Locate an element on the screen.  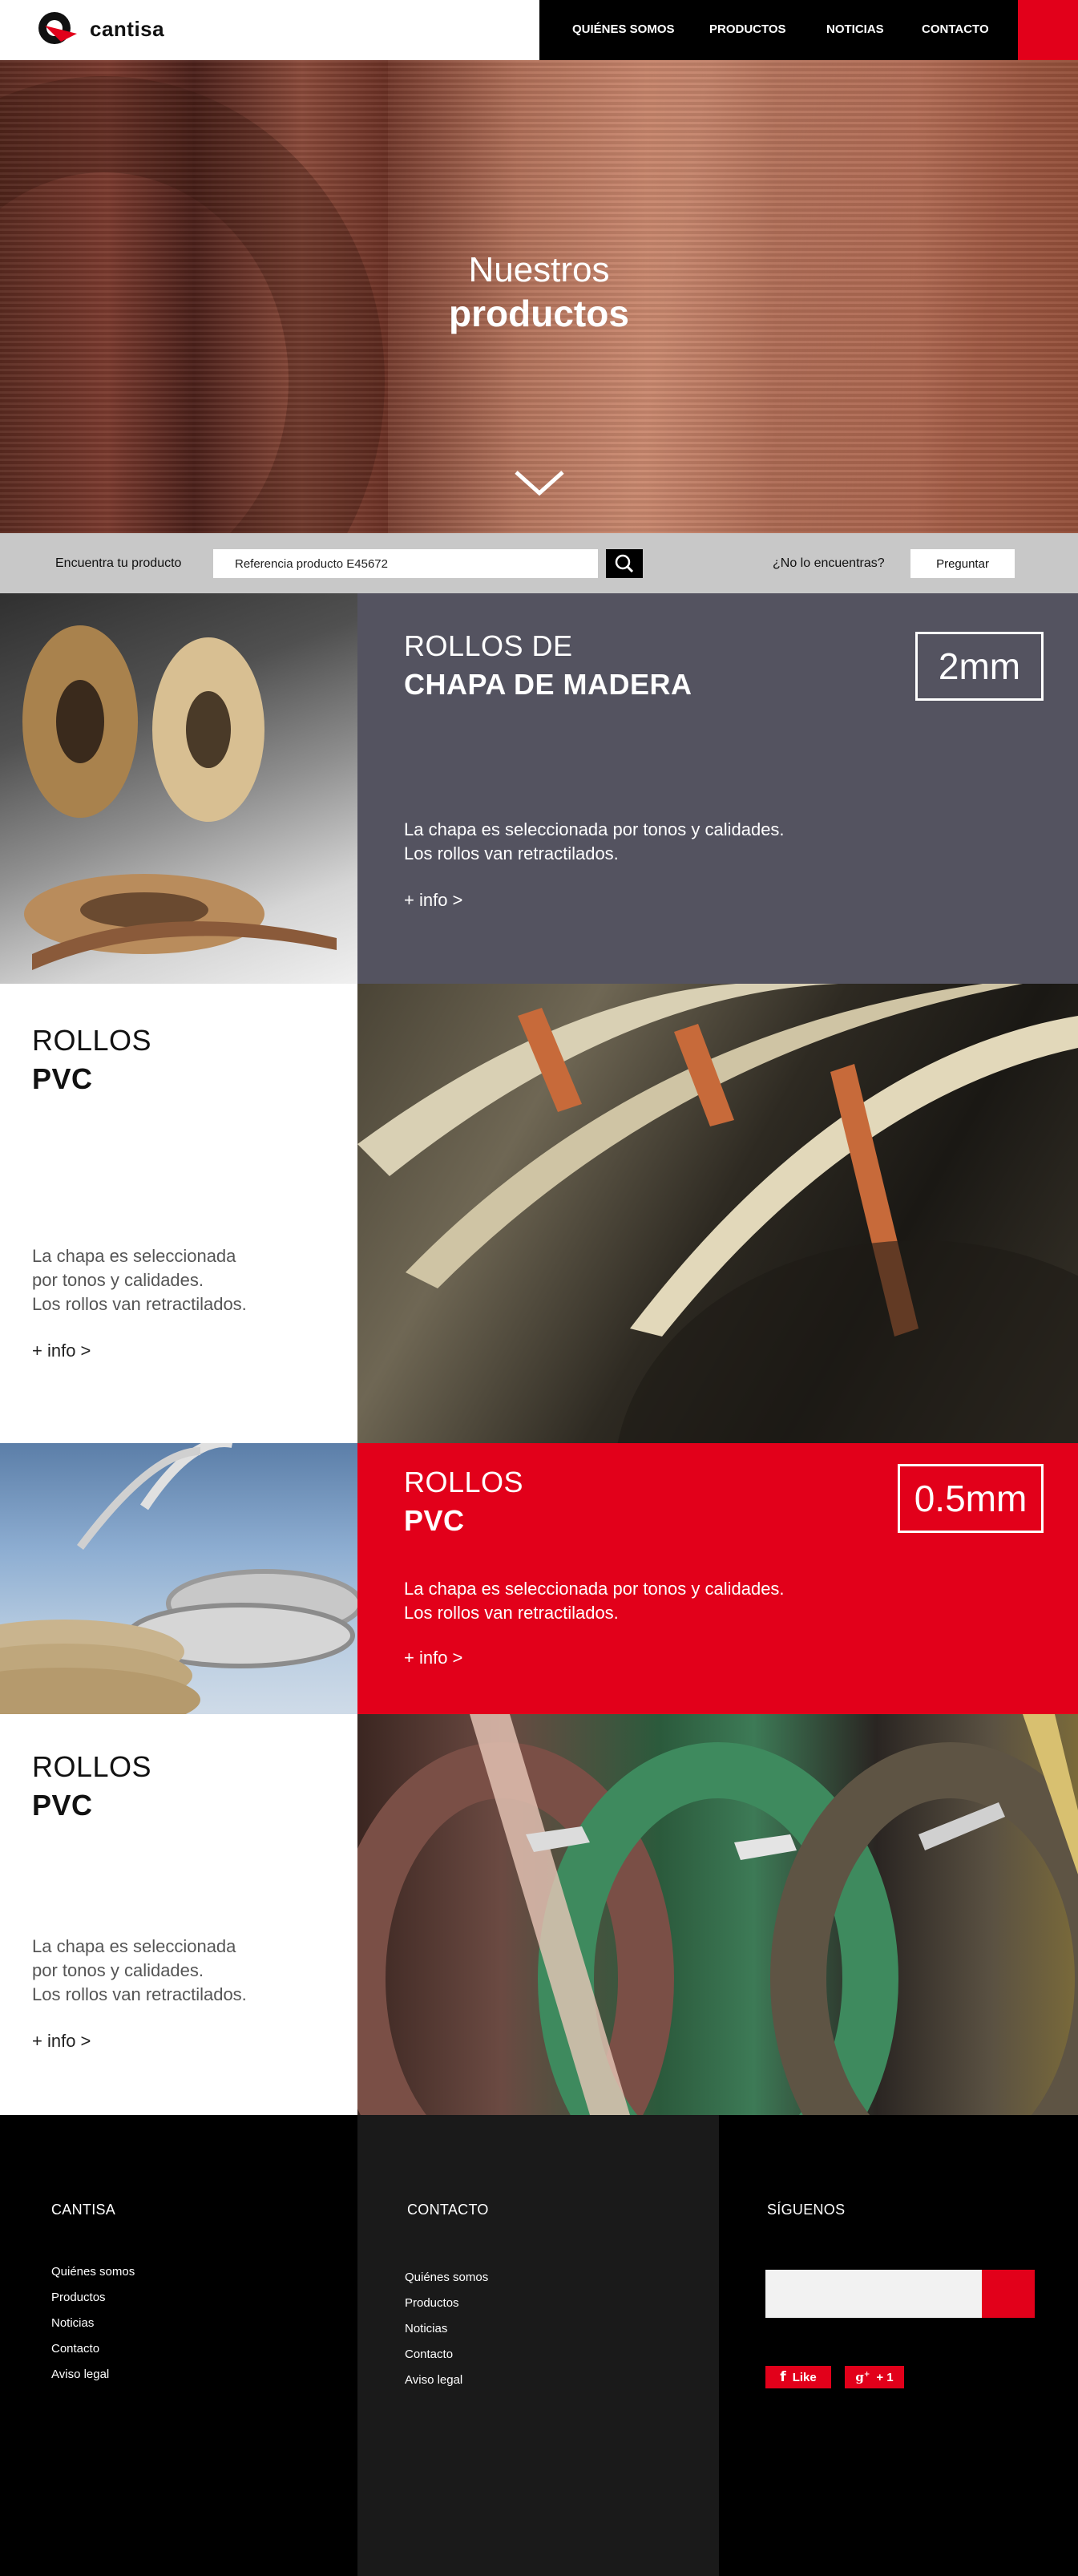
colored-coils-illustration is located at coordinates (717, 1914).